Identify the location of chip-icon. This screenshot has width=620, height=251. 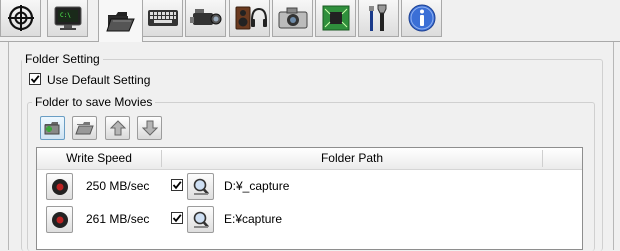
(335, 18).